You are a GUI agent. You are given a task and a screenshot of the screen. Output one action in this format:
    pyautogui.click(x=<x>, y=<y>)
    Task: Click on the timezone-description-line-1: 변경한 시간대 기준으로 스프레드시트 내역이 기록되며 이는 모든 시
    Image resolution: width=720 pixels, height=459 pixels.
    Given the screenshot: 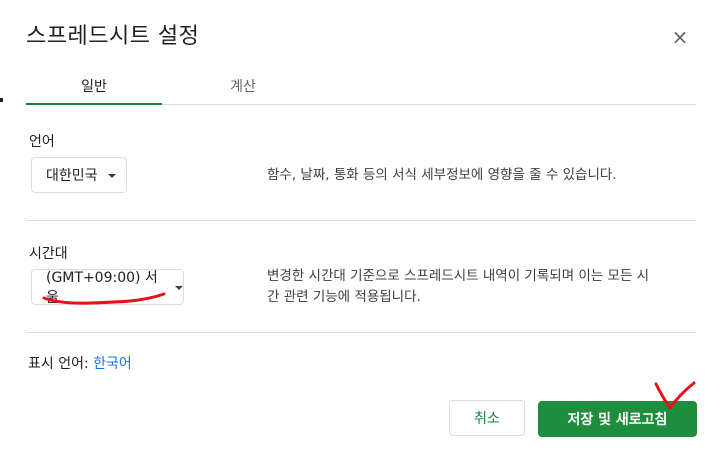 What is the action you would take?
    pyautogui.click(x=458, y=276)
    